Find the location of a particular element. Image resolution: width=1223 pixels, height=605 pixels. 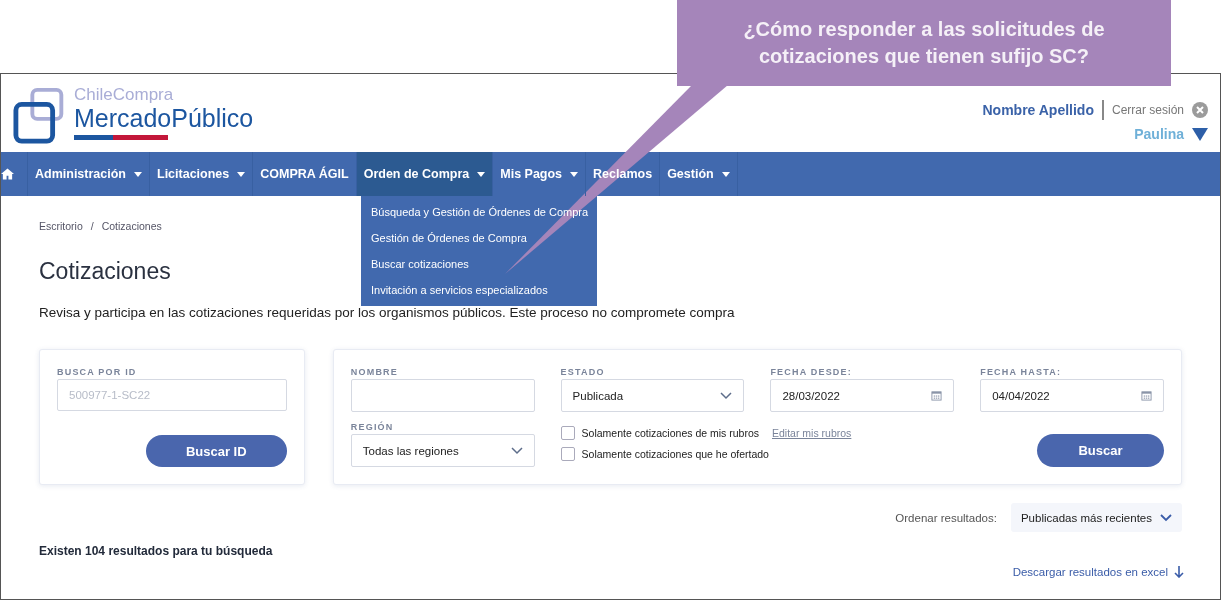

logo: ChileCompra MercadoPúblico is located at coordinates (133, 115).